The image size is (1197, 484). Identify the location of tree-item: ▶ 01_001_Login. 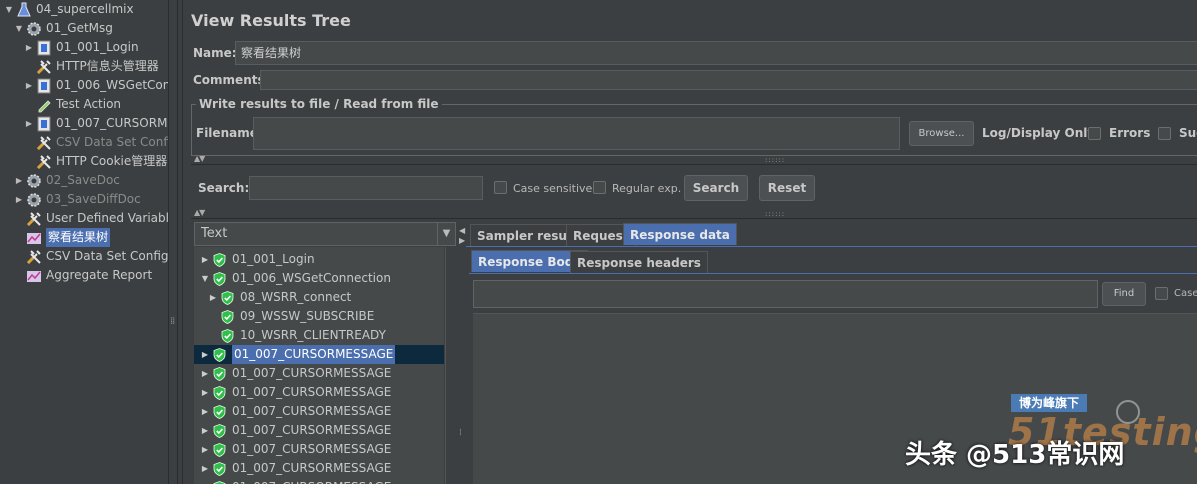
(81, 47).